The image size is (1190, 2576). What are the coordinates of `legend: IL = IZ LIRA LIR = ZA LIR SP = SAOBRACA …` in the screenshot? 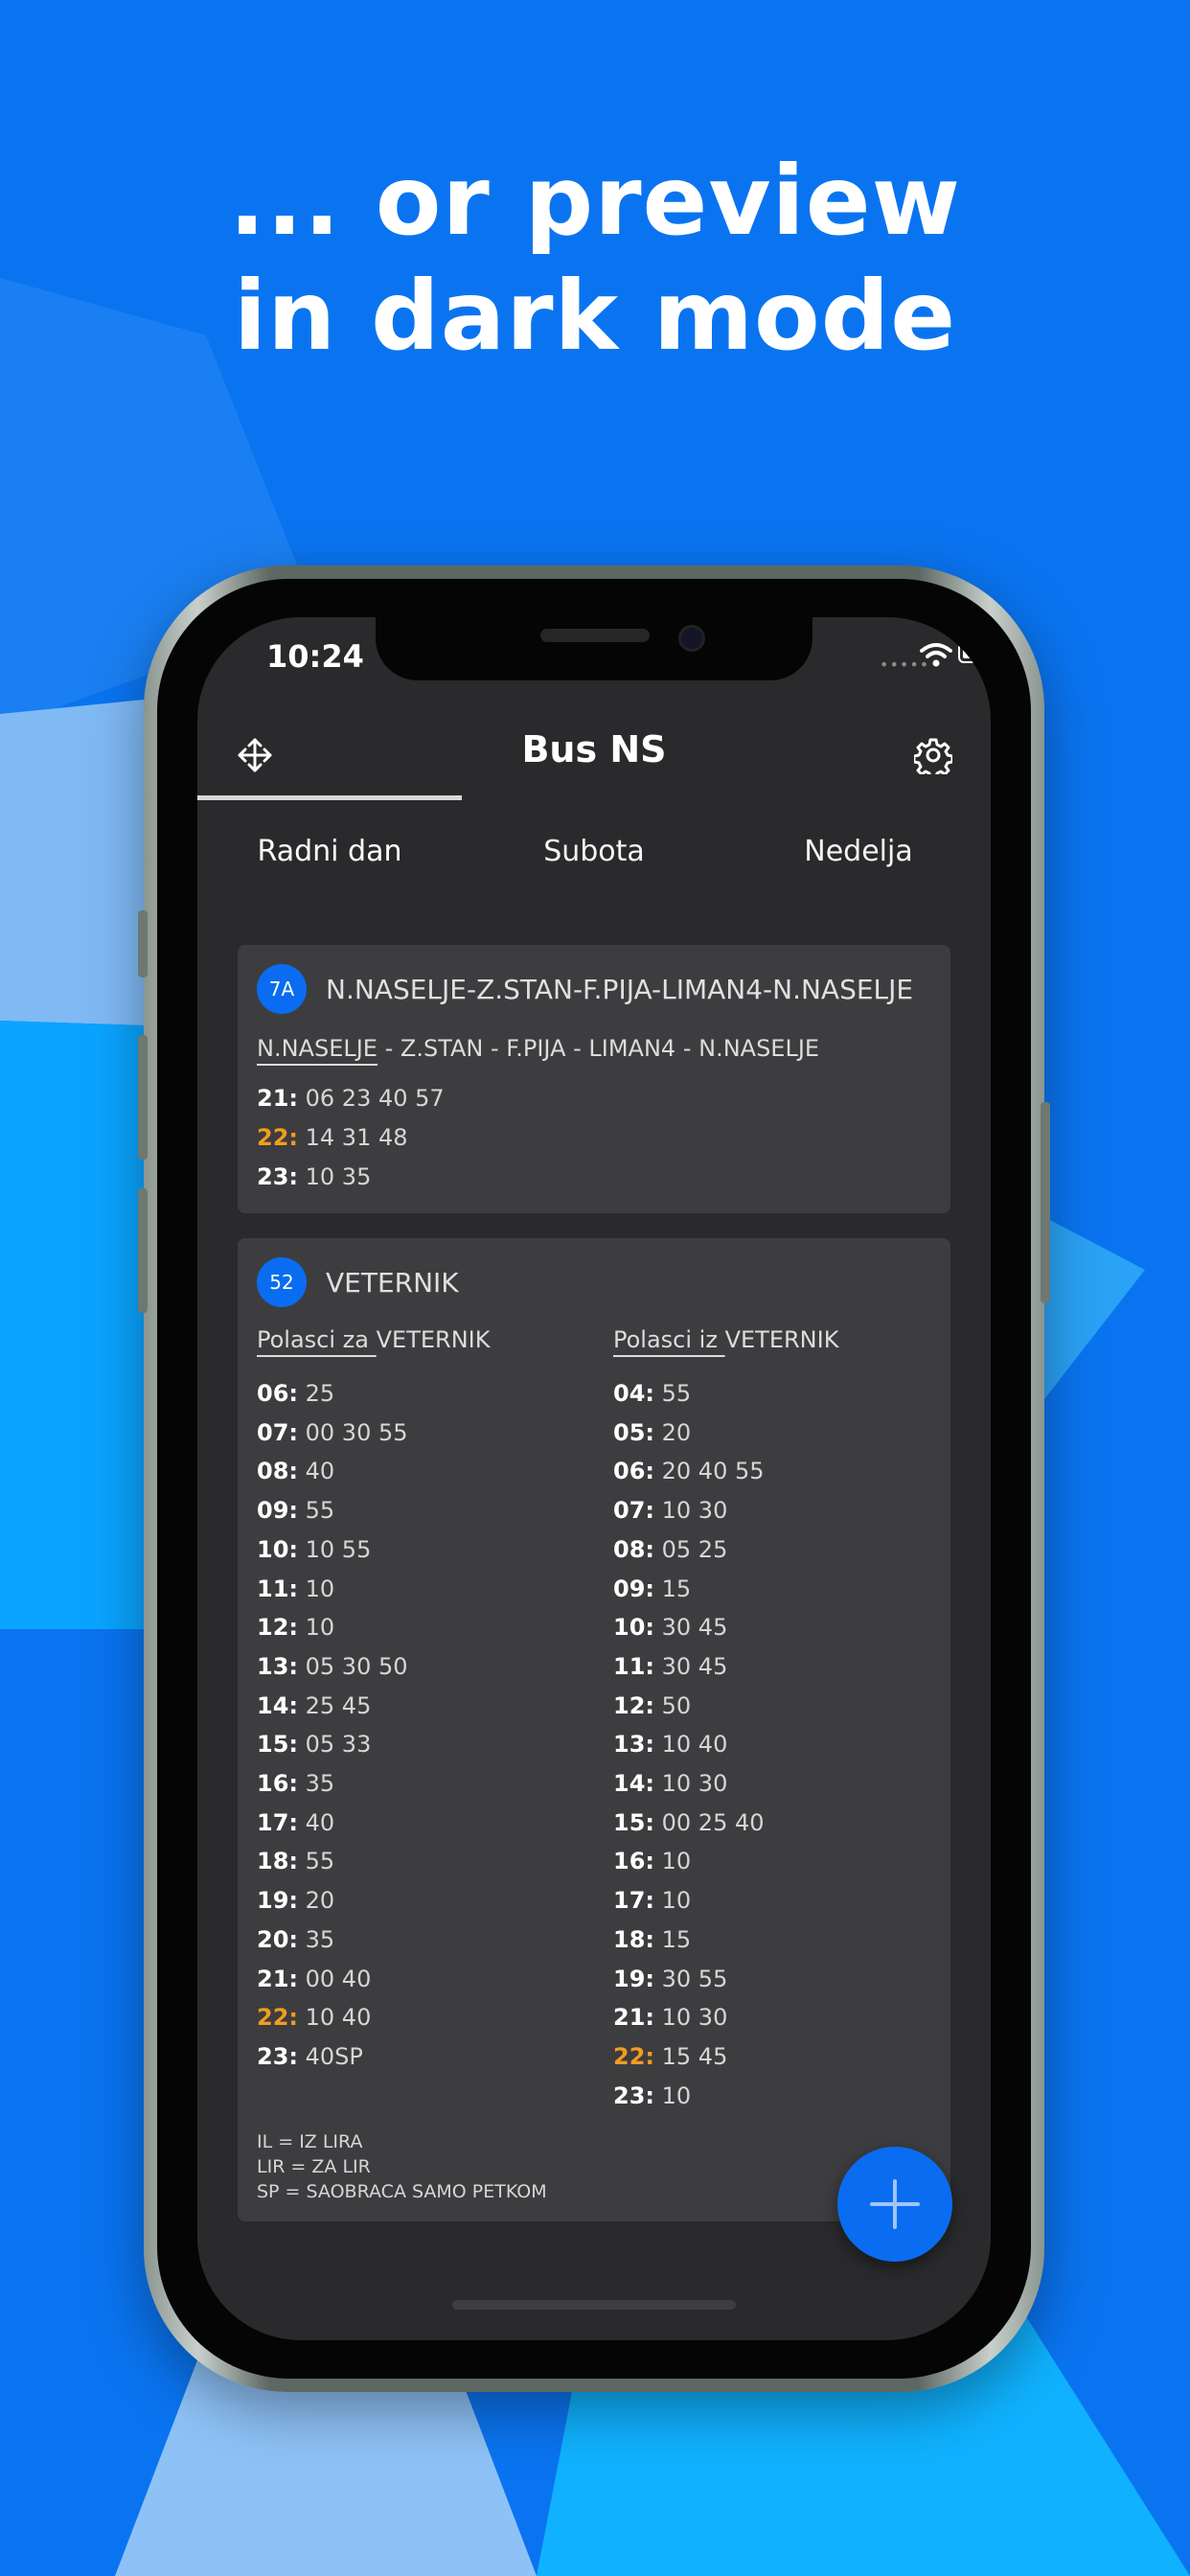 It's located at (402, 2166).